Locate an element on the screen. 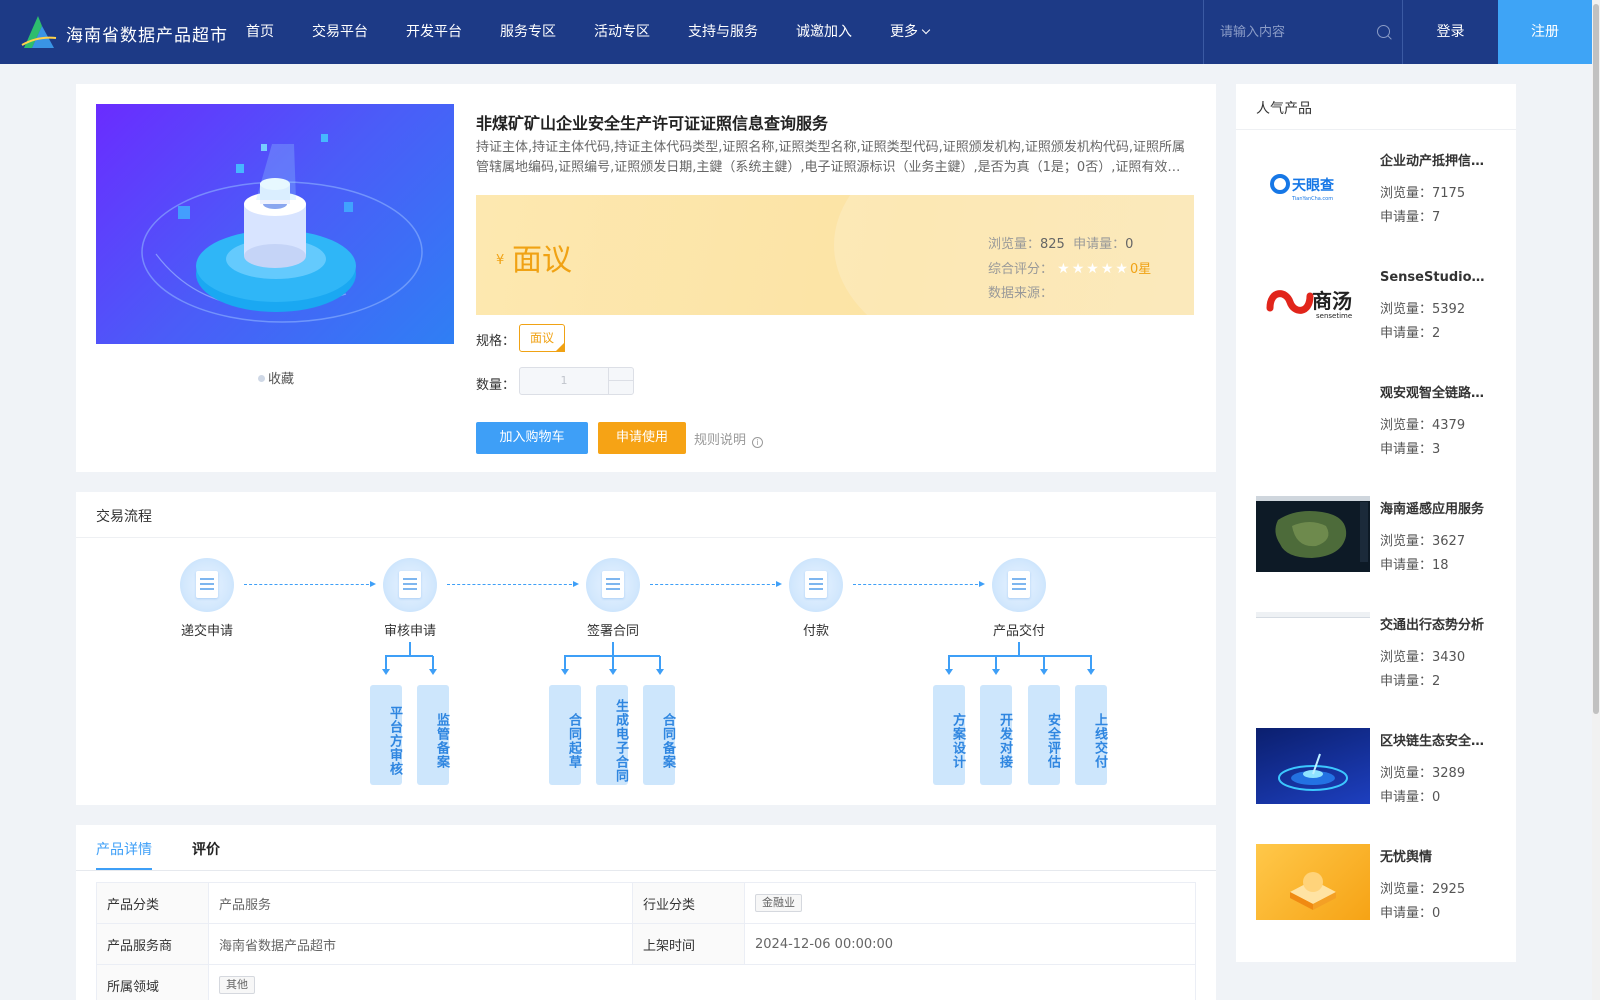 This screenshot has height=1000, width=1600. popular-item-name: SenseStudio智能开发平台 is located at coordinates (1436, 275).